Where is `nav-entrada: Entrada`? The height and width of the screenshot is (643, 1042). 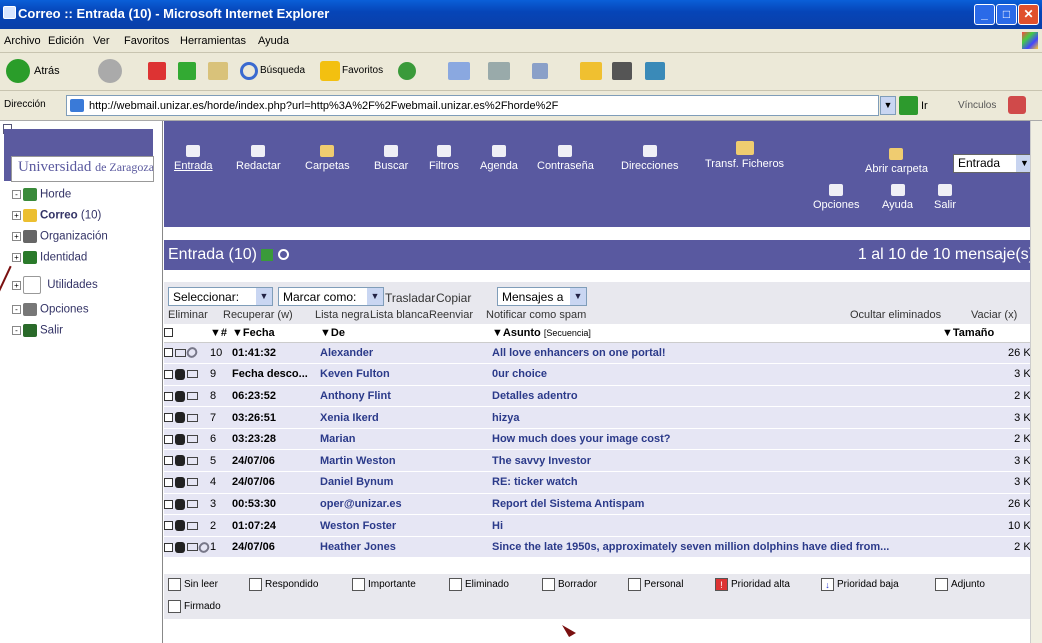 nav-entrada: Entrada is located at coordinates (193, 158).